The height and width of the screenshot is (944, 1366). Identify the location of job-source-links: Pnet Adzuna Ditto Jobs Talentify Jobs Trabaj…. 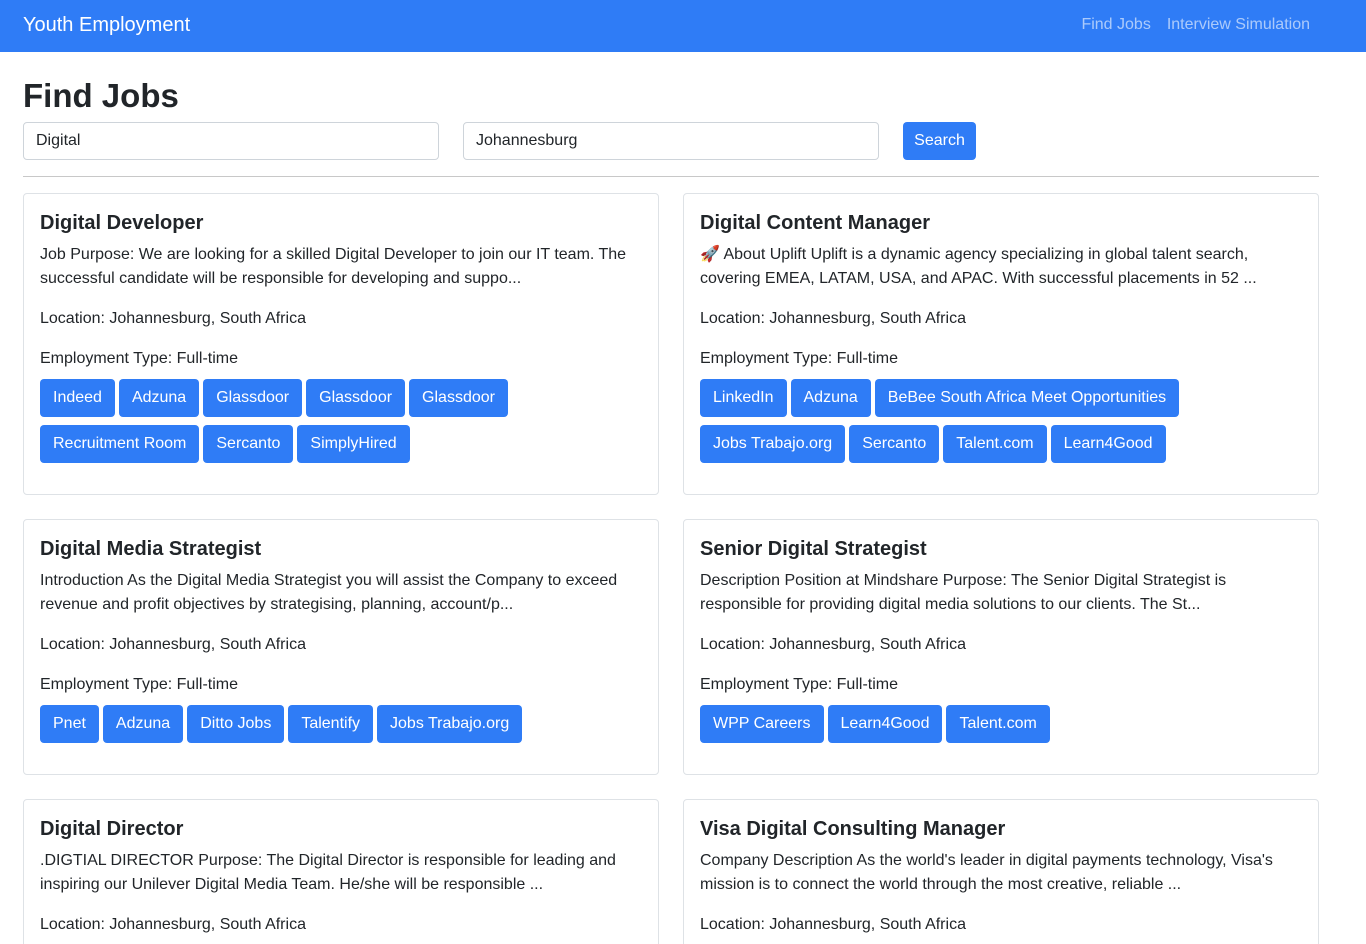
(341, 724).